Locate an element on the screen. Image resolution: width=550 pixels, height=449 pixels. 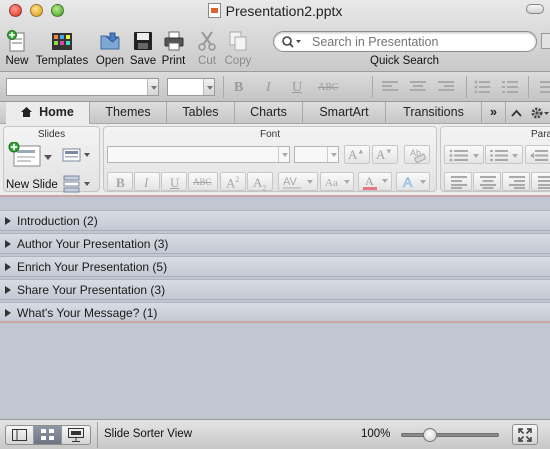
zoom-slider-handle is located at coordinates (429, 435).